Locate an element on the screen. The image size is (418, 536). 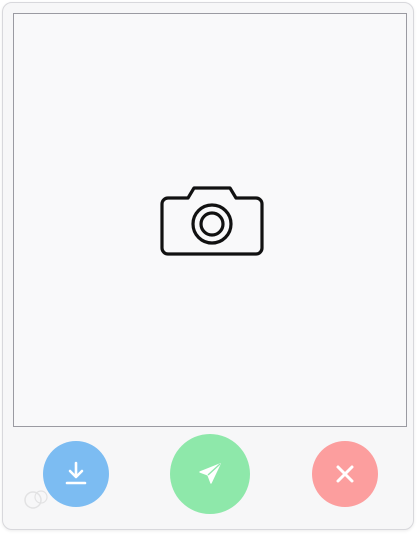
send-icon is located at coordinates (210, 473).